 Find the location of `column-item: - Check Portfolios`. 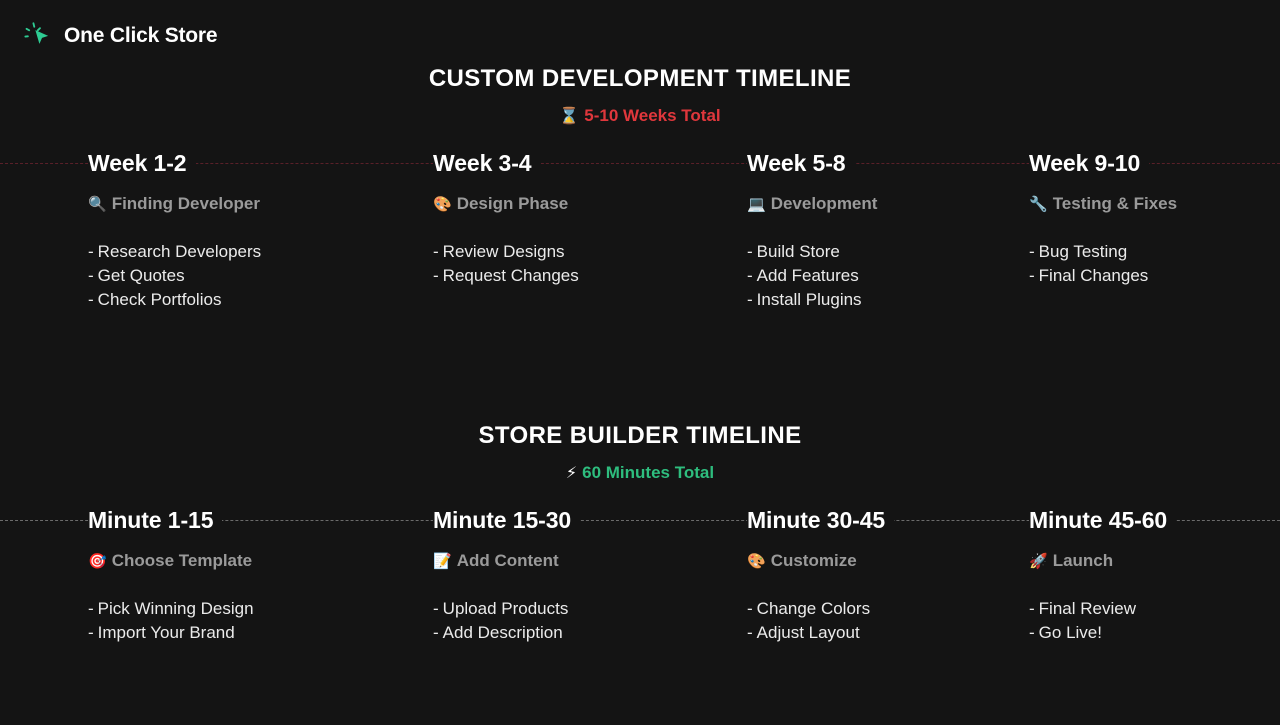

column-item: - Check Portfolios is located at coordinates (252, 300).